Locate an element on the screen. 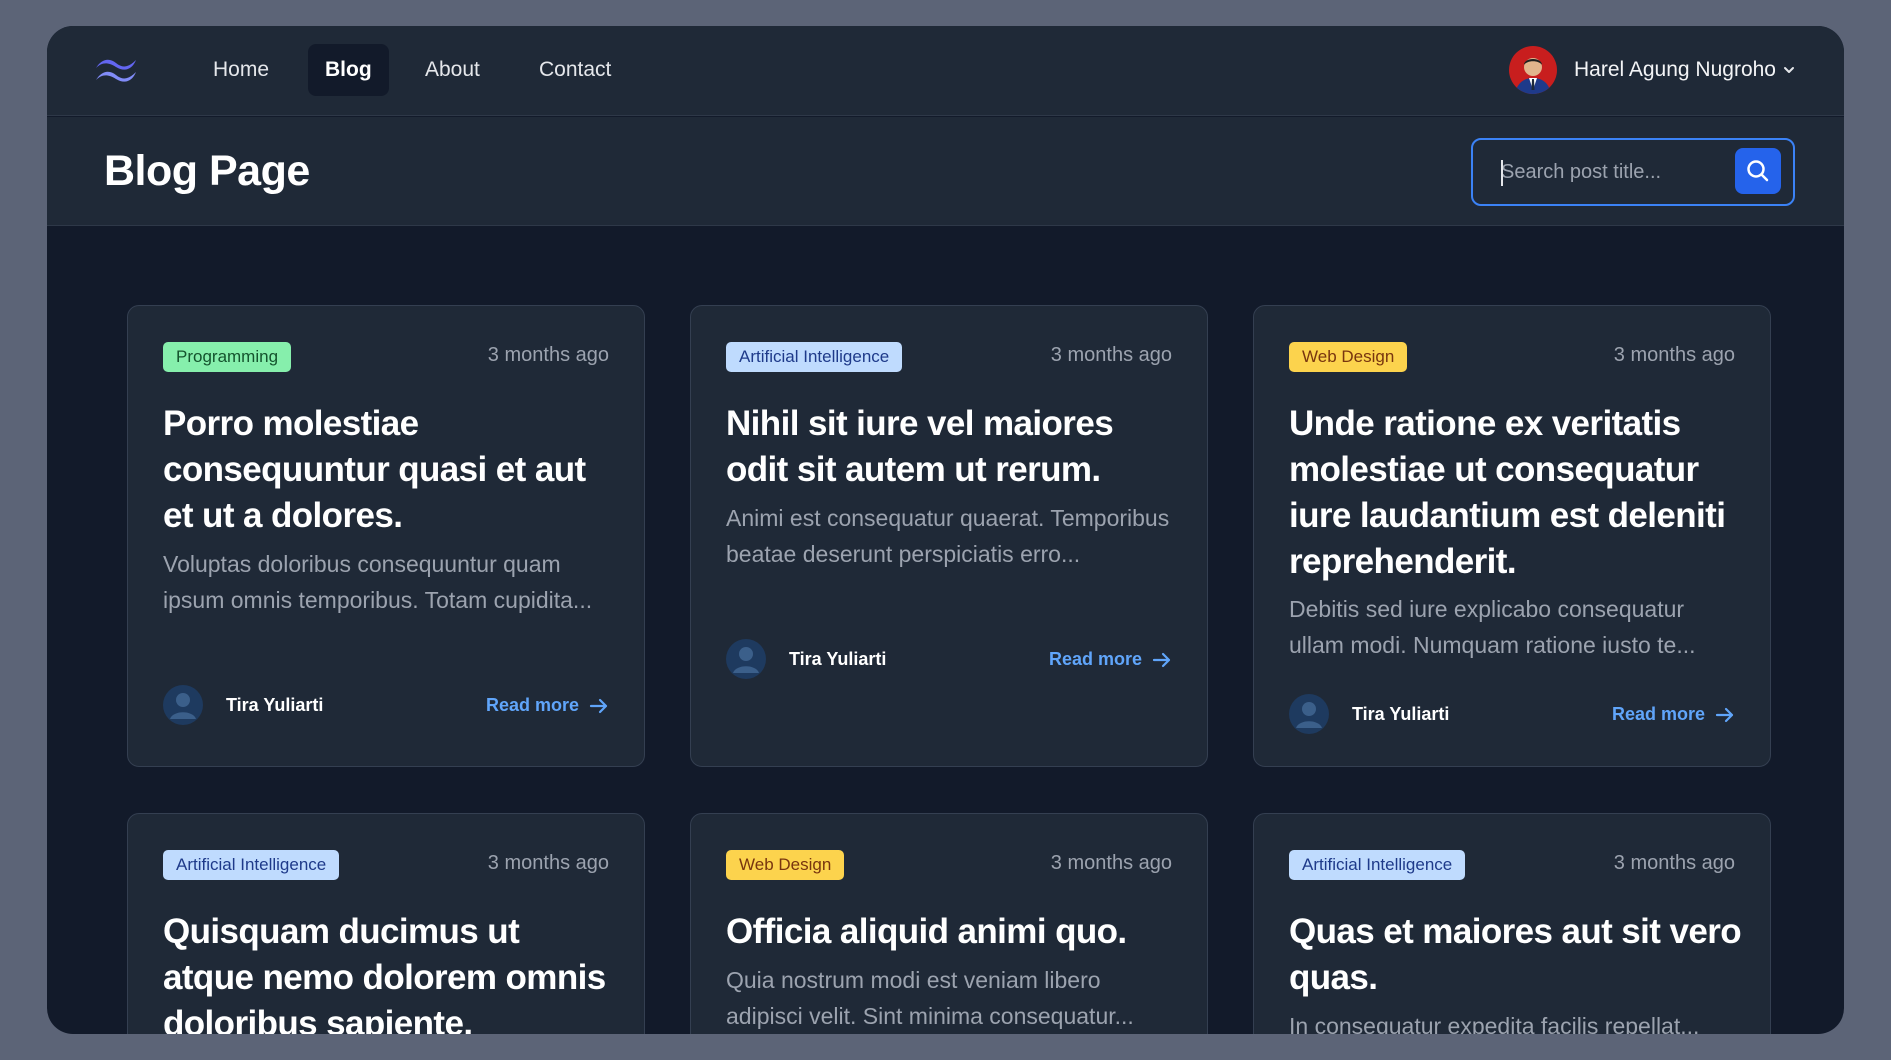 This screenshot has height=1060, width=1891. search-button is located at coordinates (1758, 171).